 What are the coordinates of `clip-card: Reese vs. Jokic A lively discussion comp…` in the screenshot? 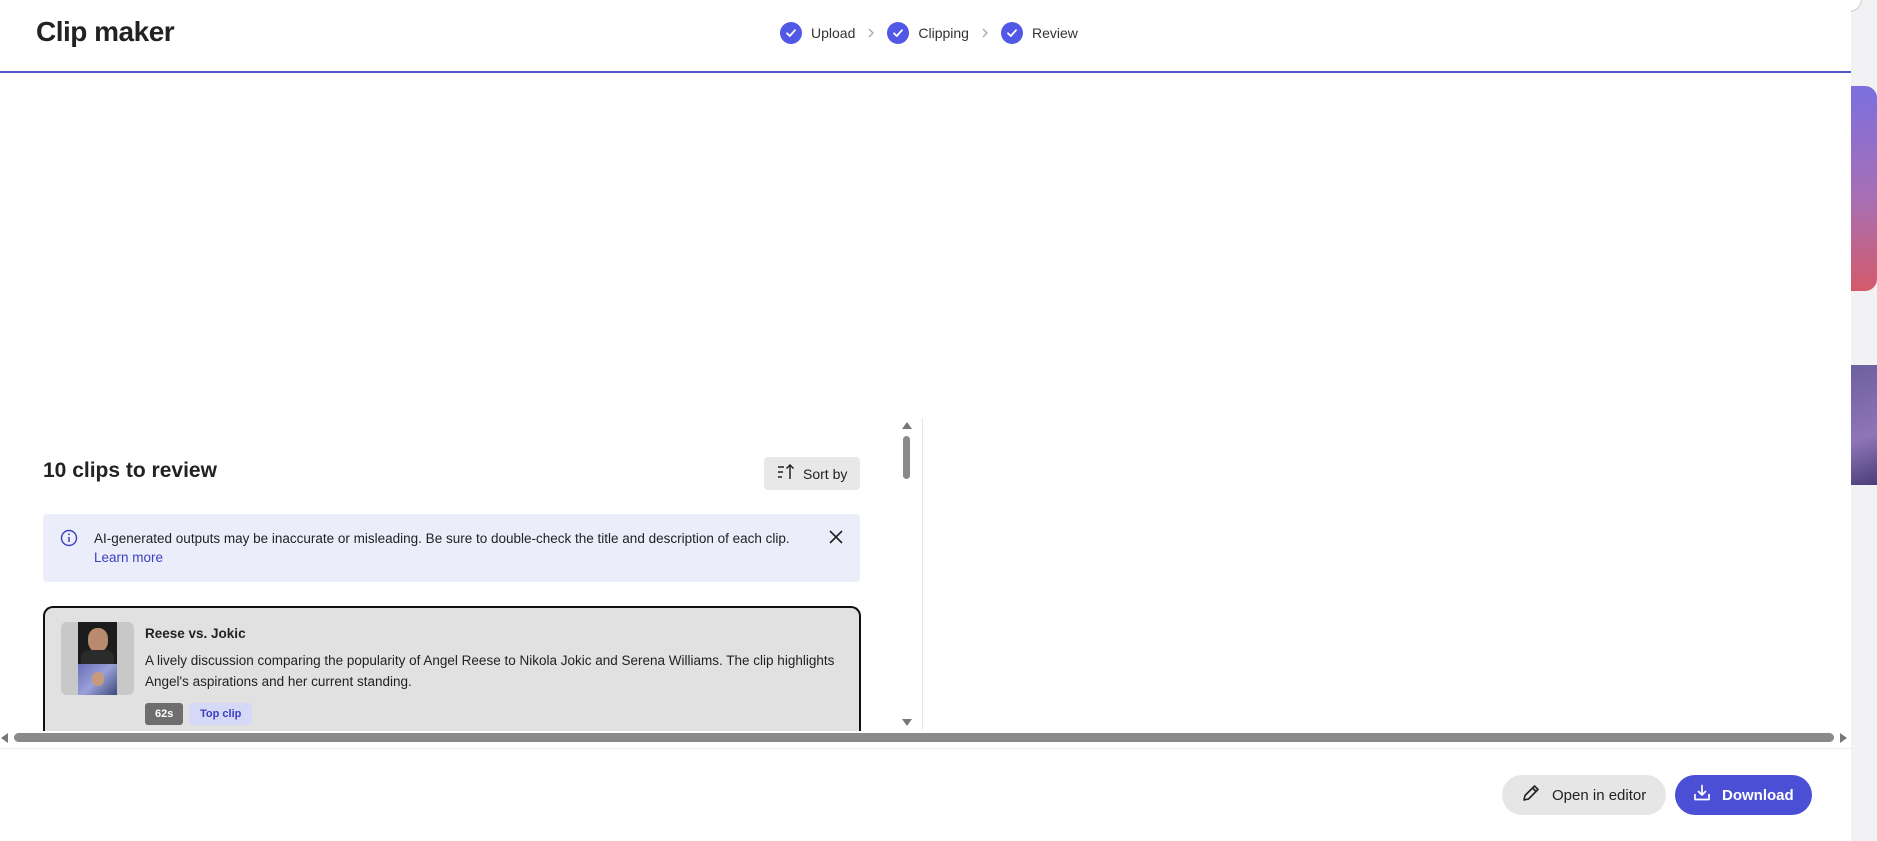 It's located at (452, 668).